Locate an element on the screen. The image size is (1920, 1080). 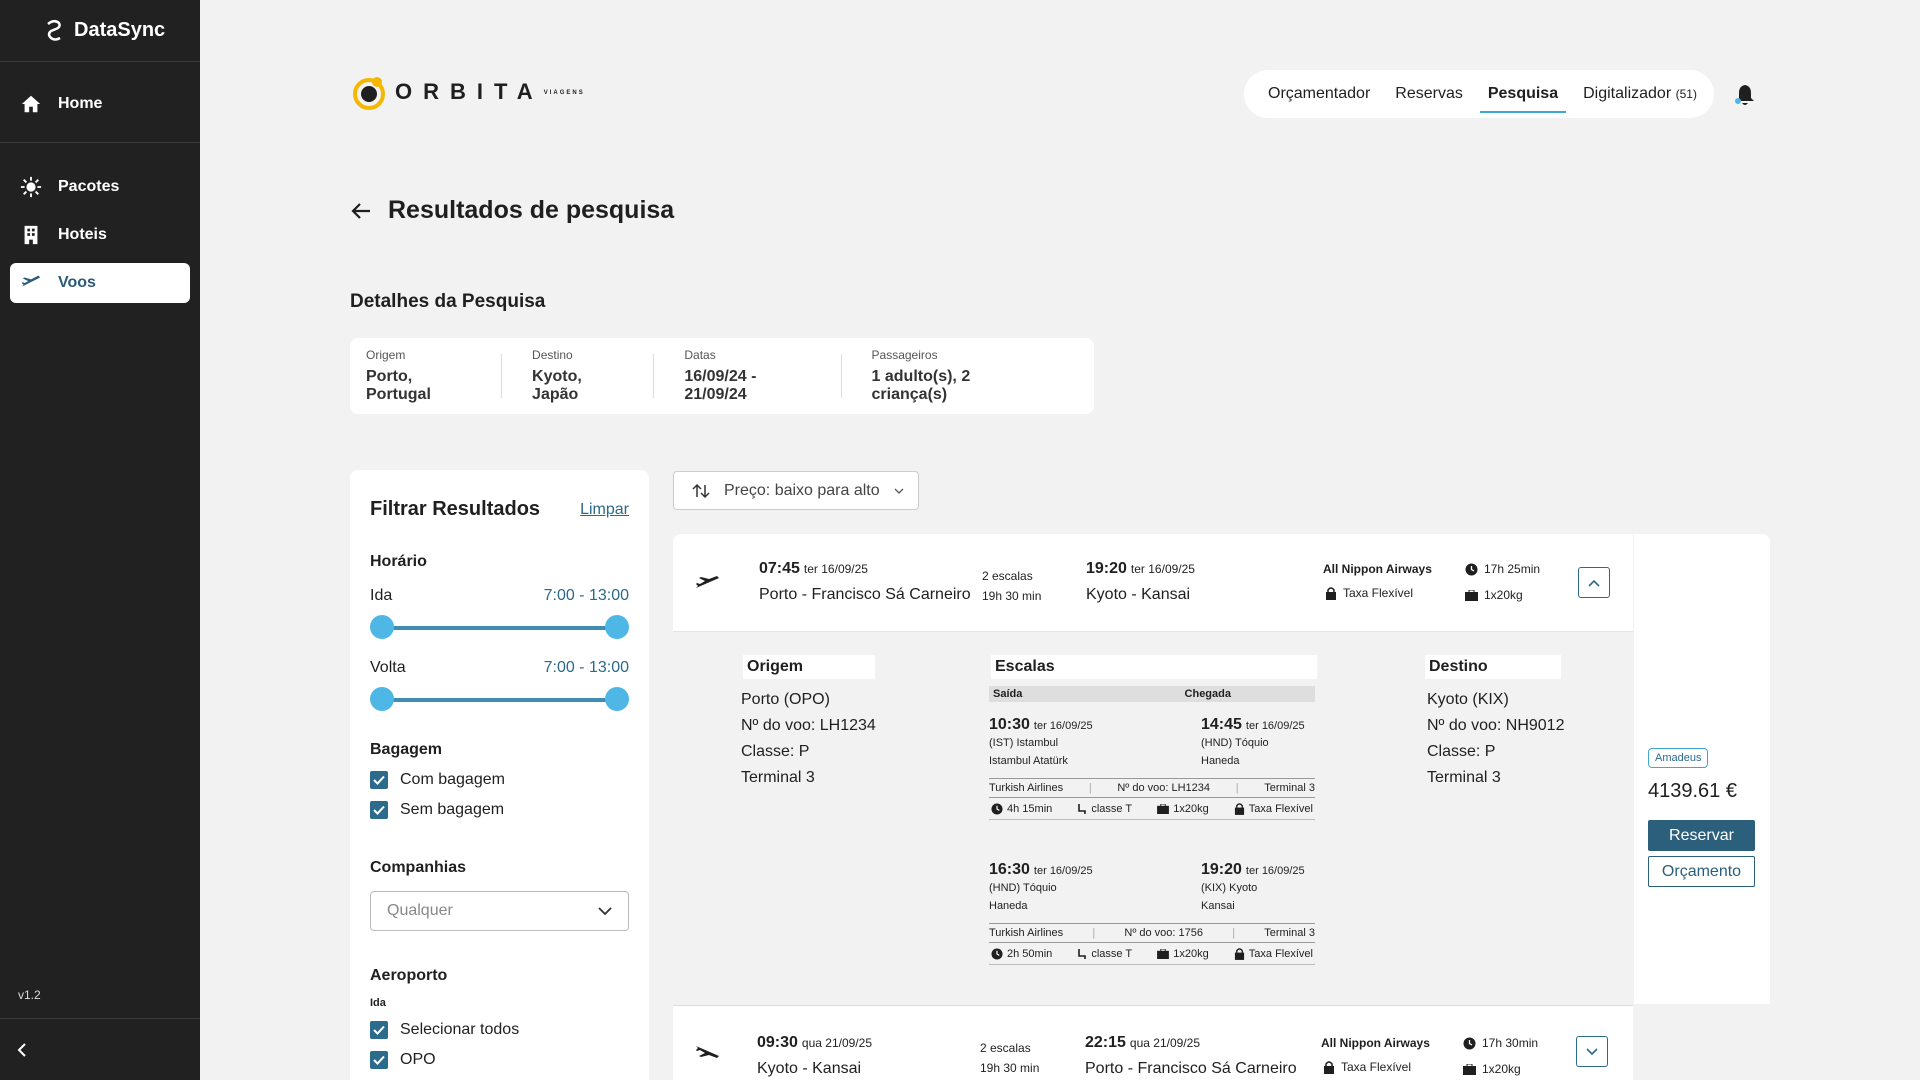
arrival-time: 19:20 is located at coordinates (1106, 568).